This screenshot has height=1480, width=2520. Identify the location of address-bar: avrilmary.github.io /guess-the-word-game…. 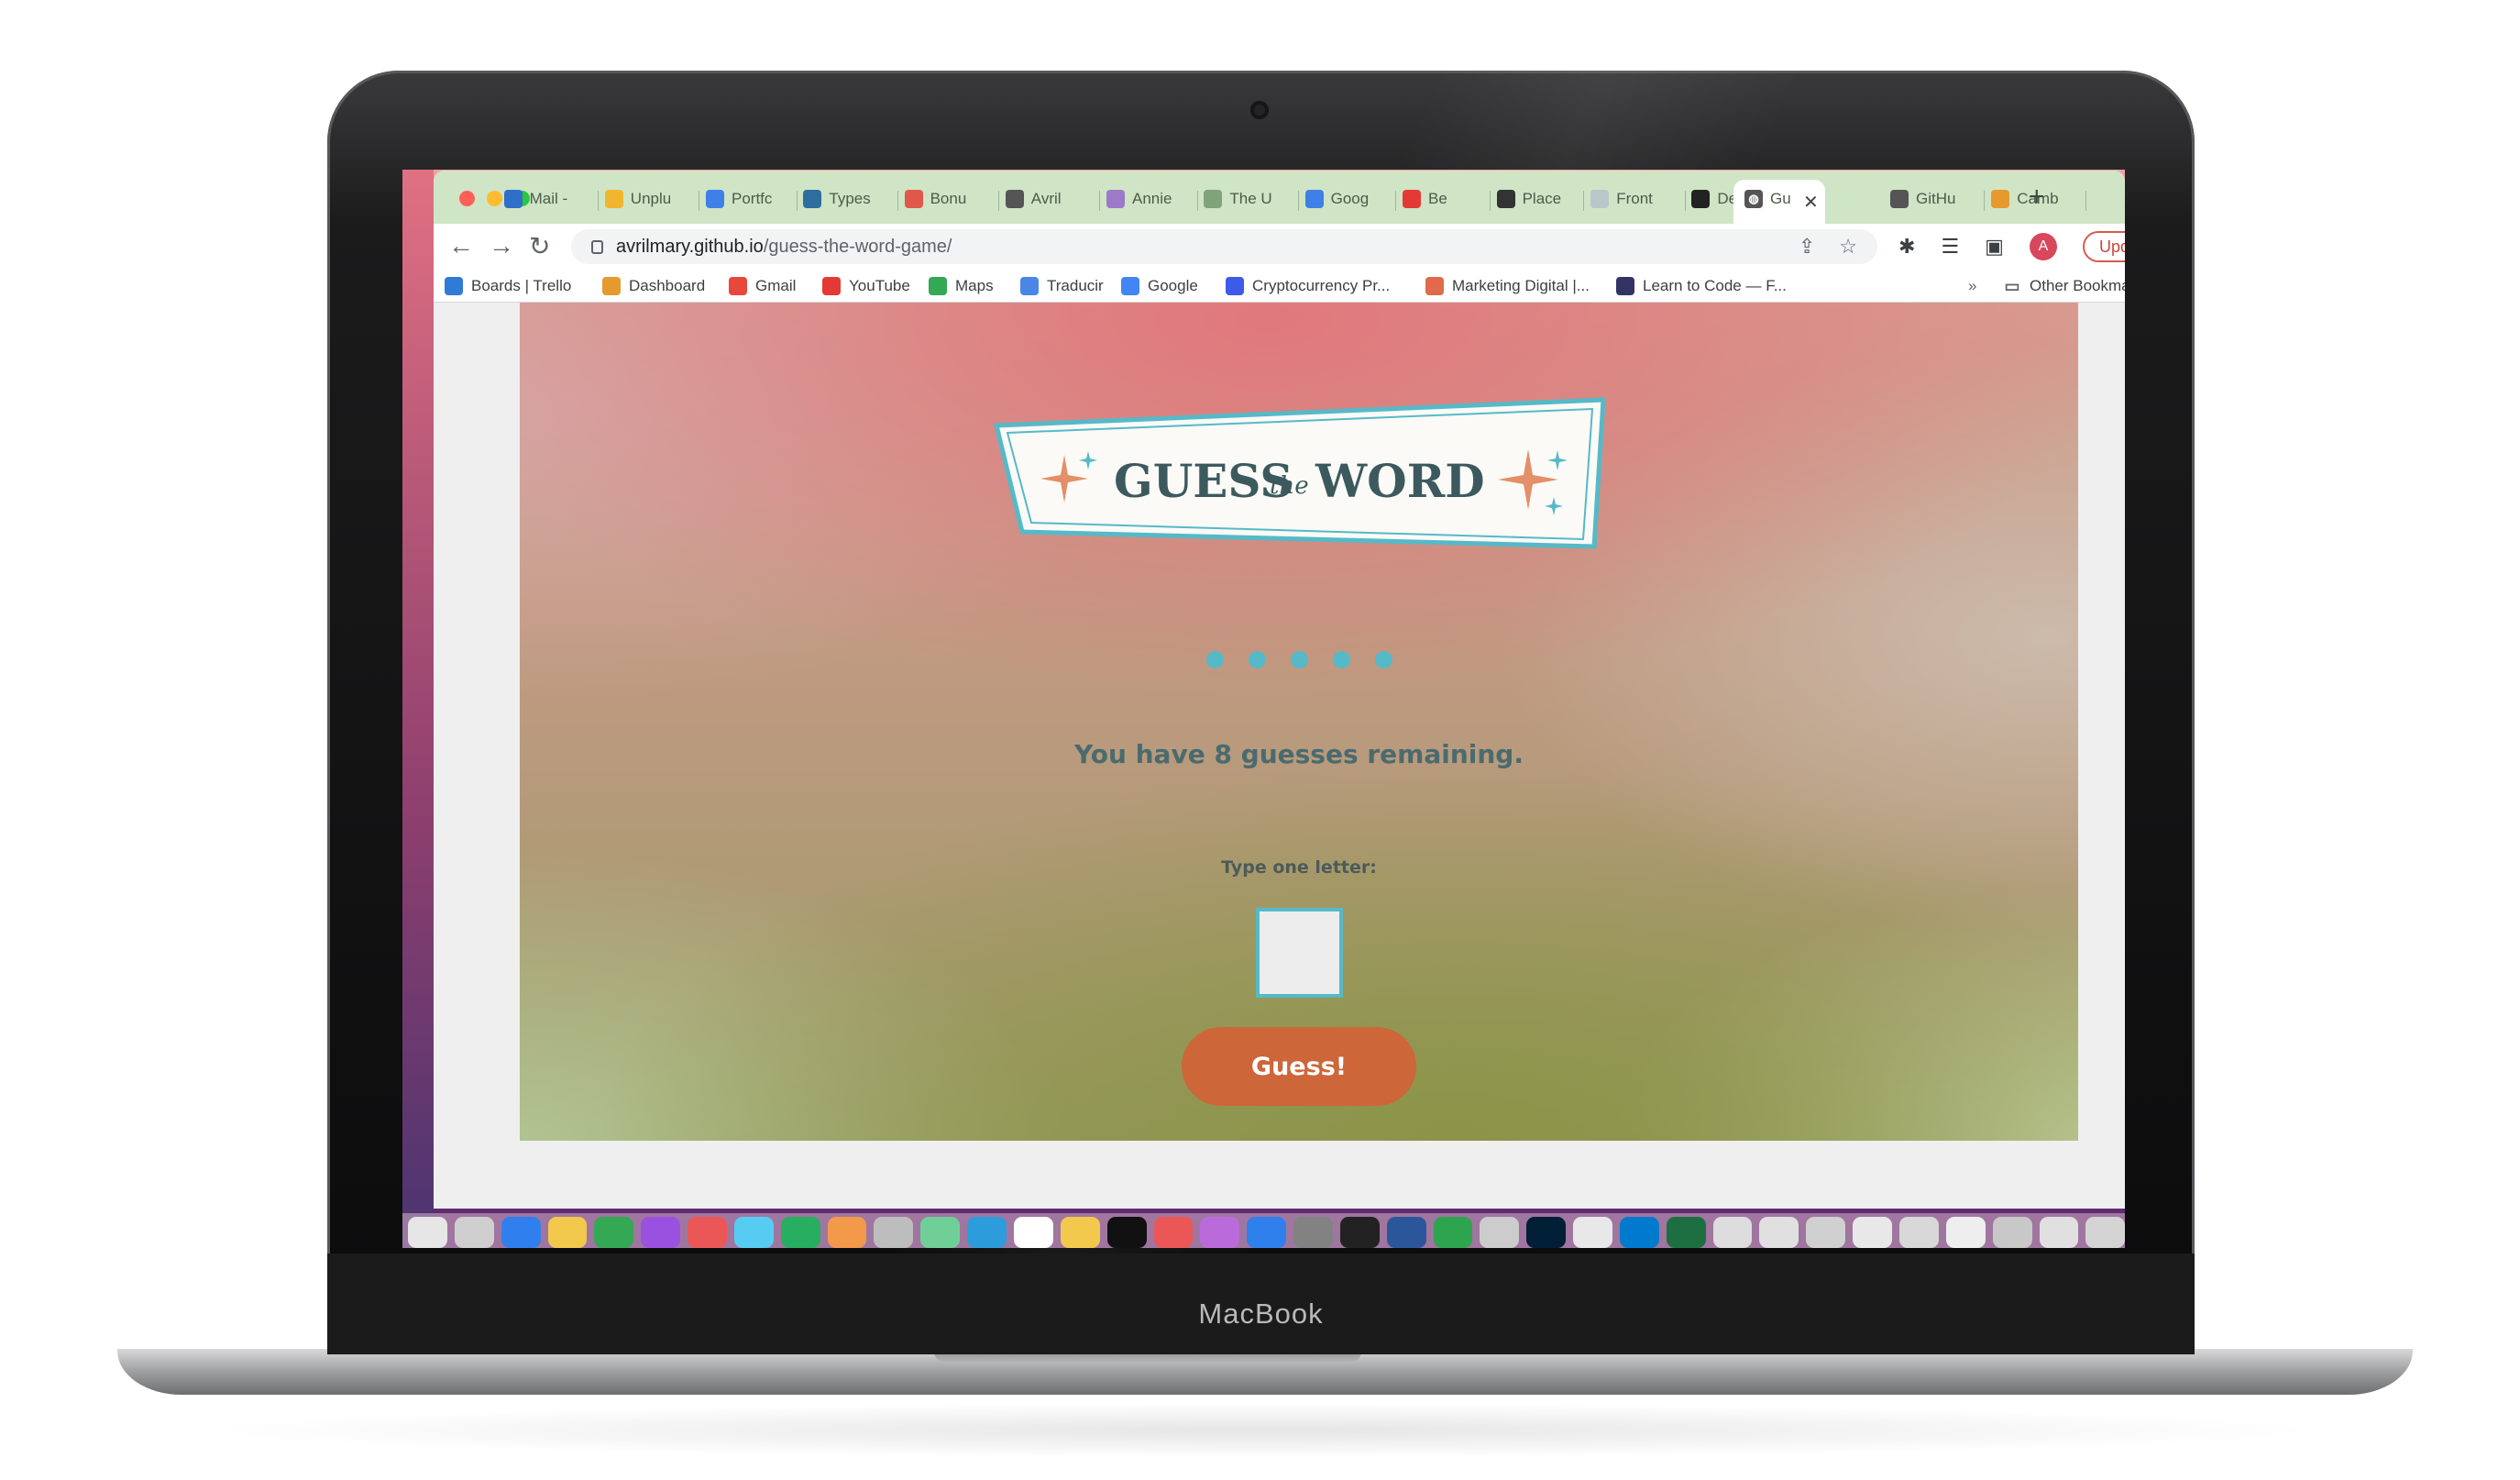
(1224, 247).